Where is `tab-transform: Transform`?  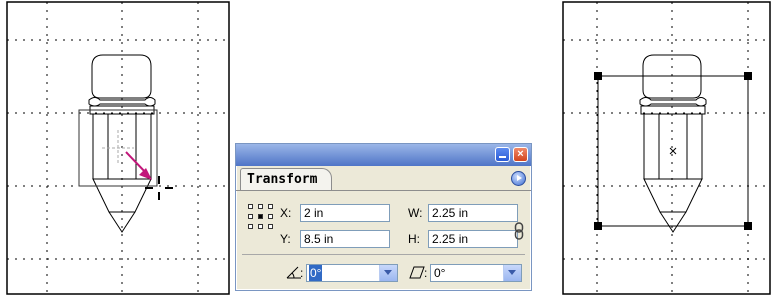
tab-transform: Transform is located at coordinates (286, 179).